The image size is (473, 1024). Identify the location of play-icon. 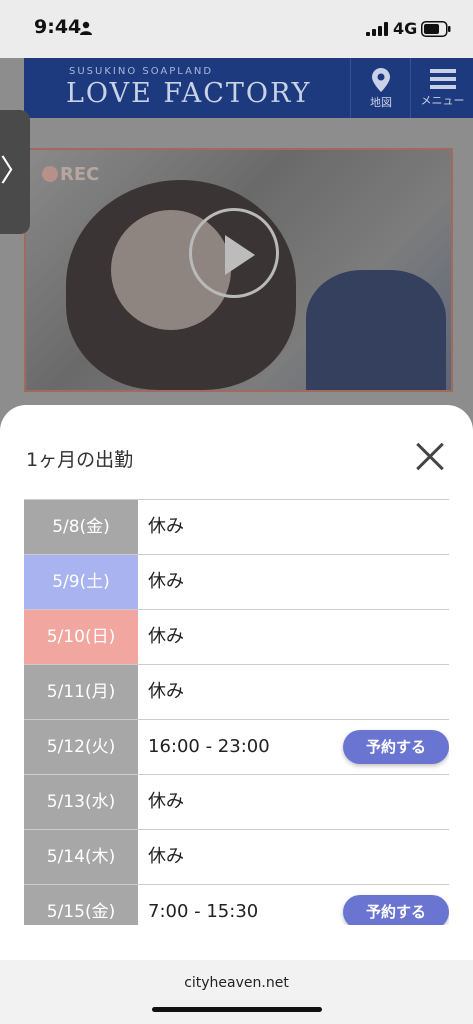
(234, 253).